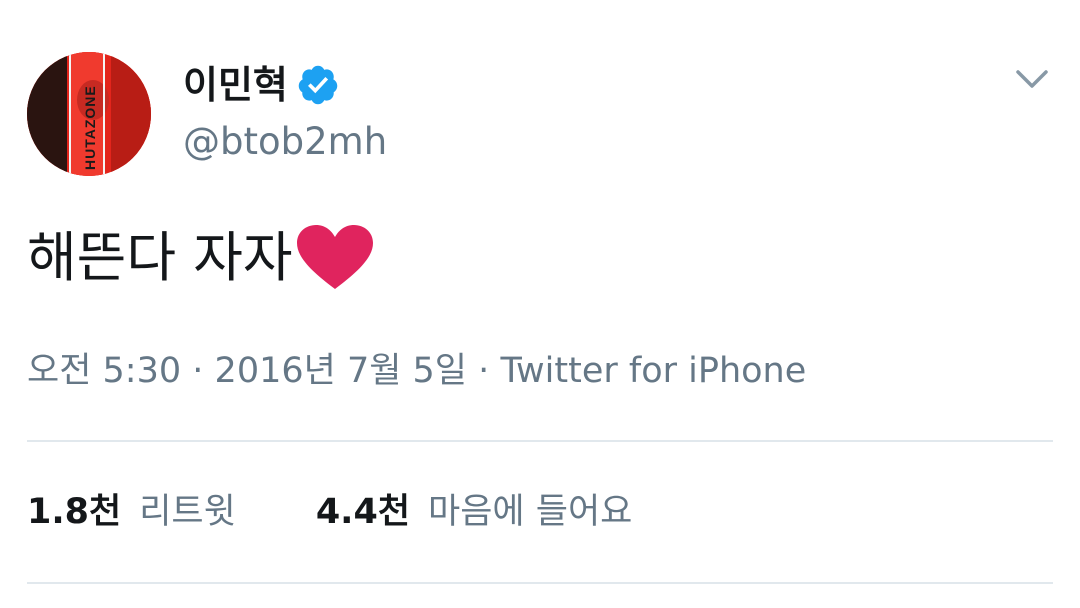 This screenshot has width=1080, height=608. I want to click on username: @btob2mh, so click(285, 142).